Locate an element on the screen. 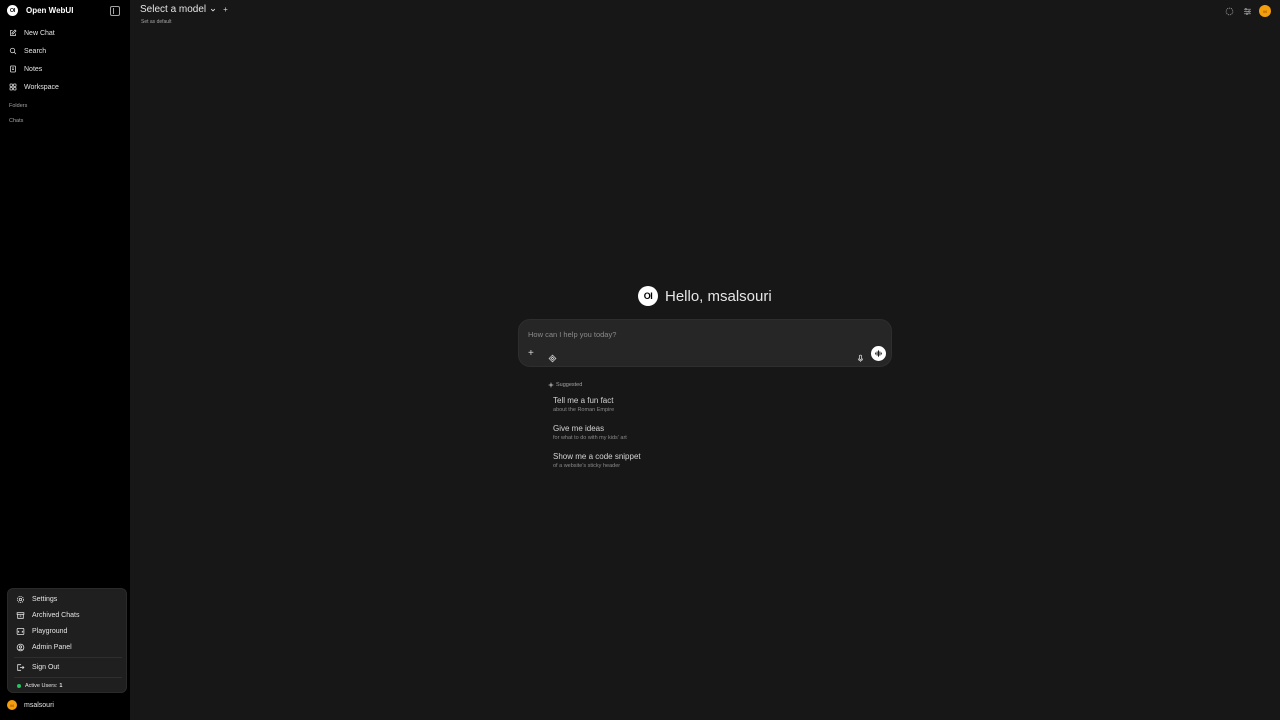 The height and width of the screenshot is (720, 1280). tools-icon is located at coordinates (552, 356).